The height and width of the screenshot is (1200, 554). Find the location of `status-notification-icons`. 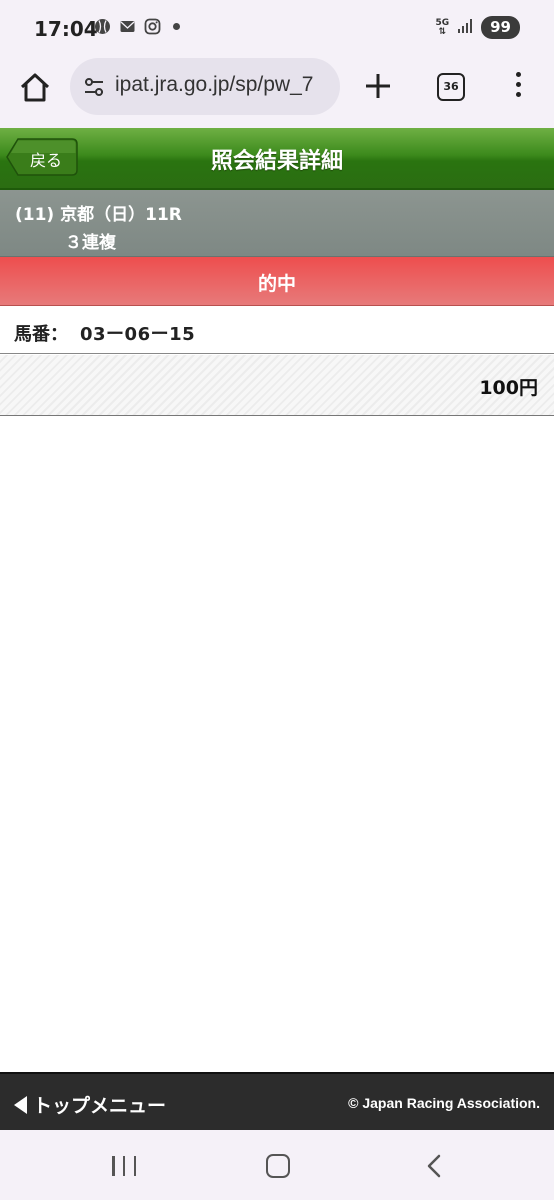

status-notification-icons is located at coordinates (137, 26).